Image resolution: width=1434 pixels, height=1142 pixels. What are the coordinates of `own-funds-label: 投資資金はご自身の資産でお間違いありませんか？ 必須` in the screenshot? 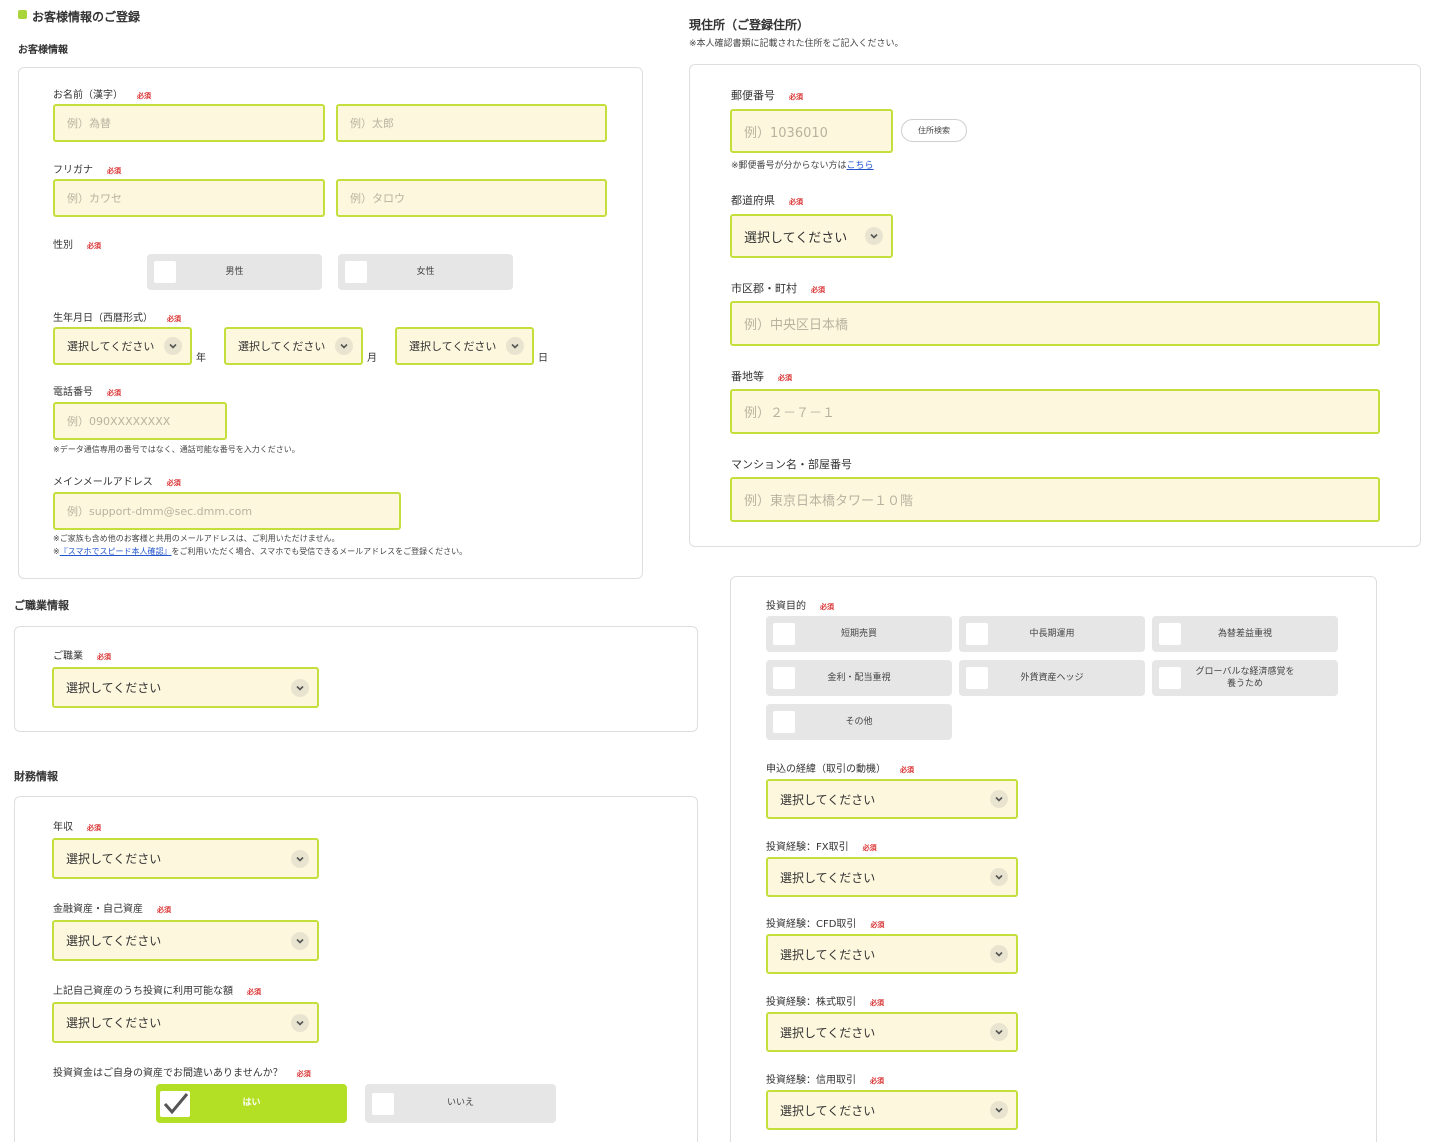 It's located at (182, 1073).